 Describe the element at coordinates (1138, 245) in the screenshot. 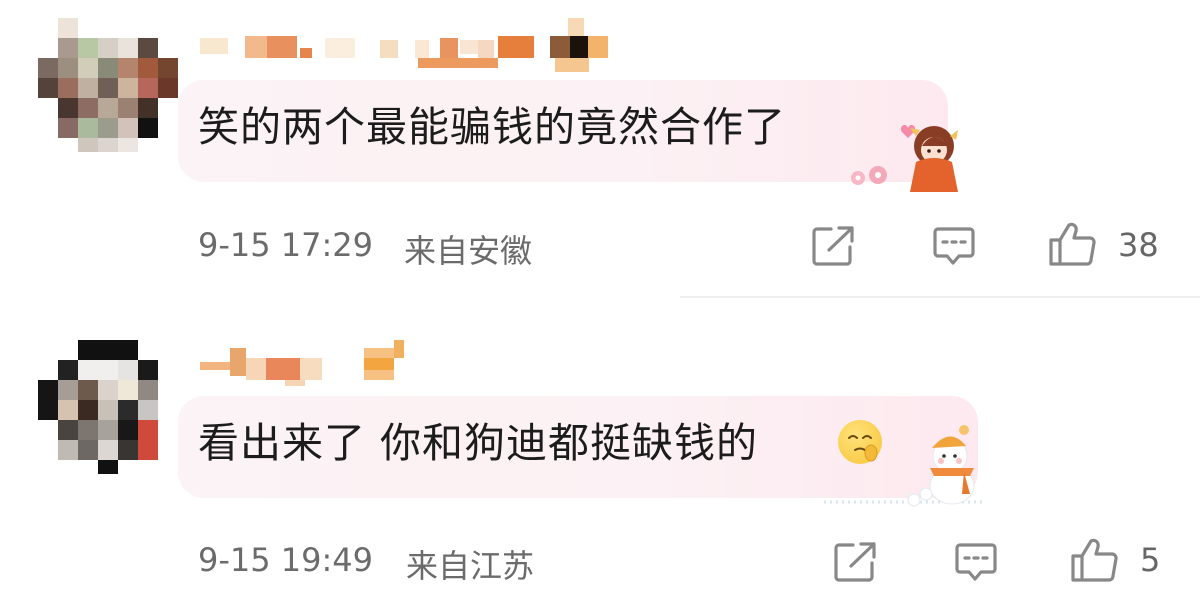

I see `like-count: 38` at that location.